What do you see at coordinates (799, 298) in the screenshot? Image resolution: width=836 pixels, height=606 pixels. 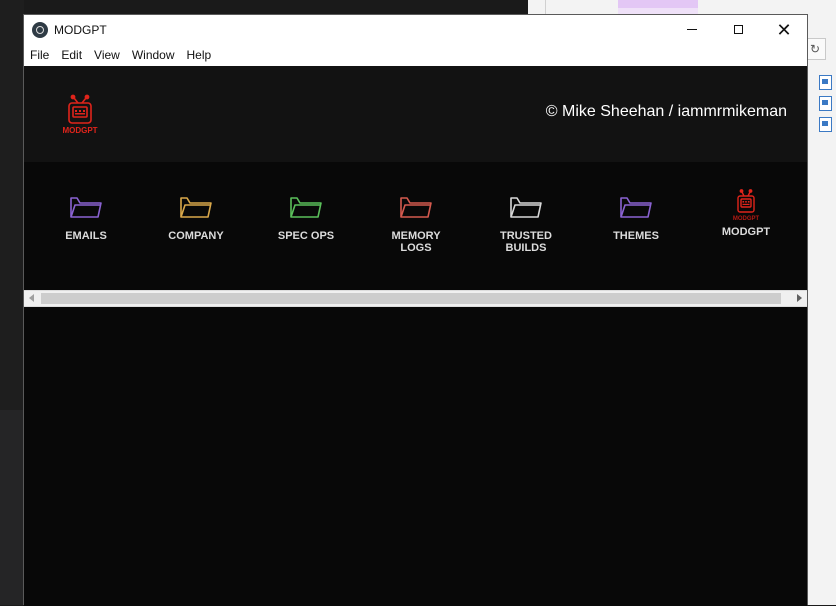 I see `scroll-right-icon` at bounding box center [799, 298].